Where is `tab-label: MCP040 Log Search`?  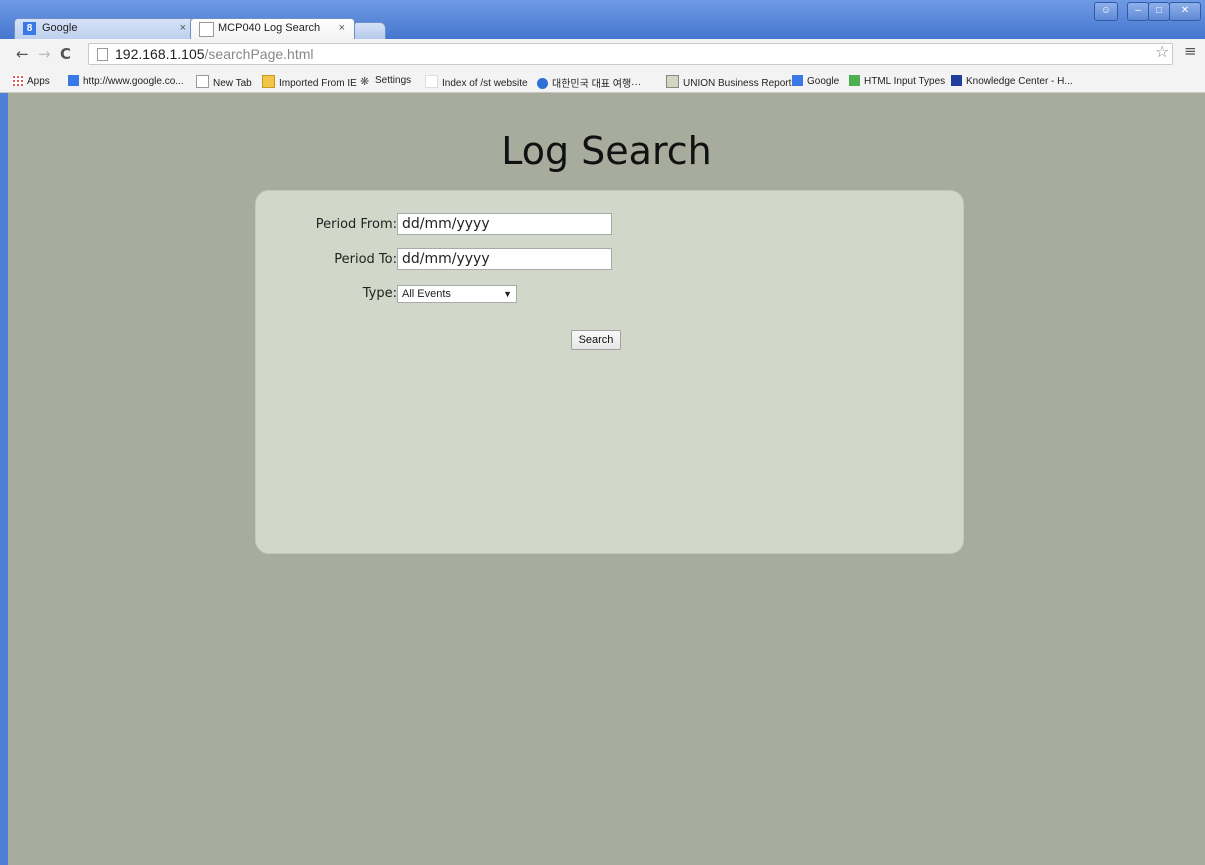
tab-label: MCP040 Log Search is located at coordinates (269, 28).